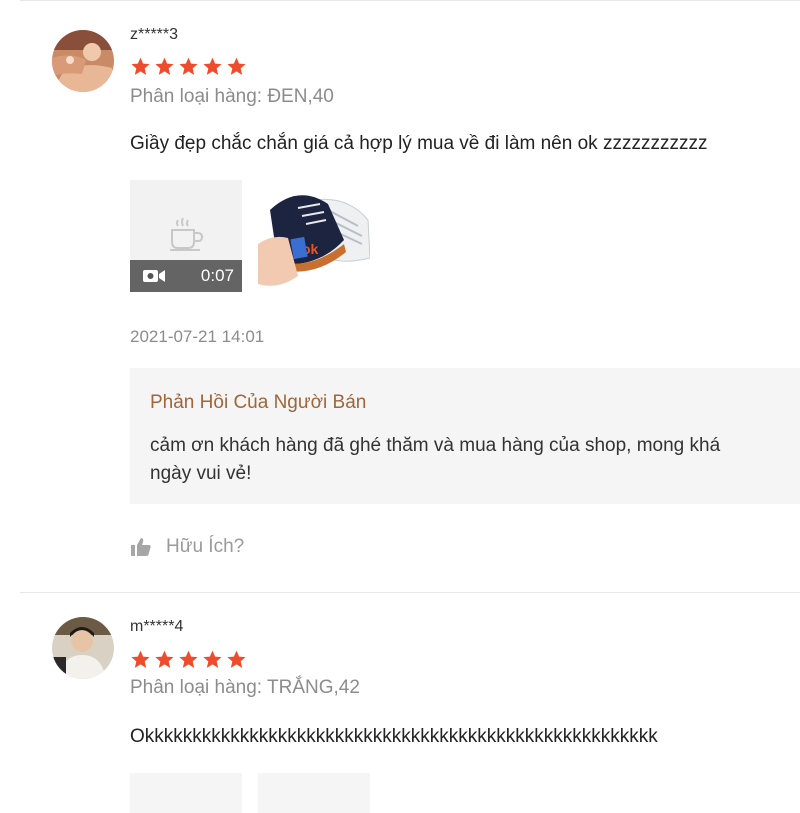  Describe the element at coordinates (154, 34) in the screenshot. I see `username: z*****3` at that location.